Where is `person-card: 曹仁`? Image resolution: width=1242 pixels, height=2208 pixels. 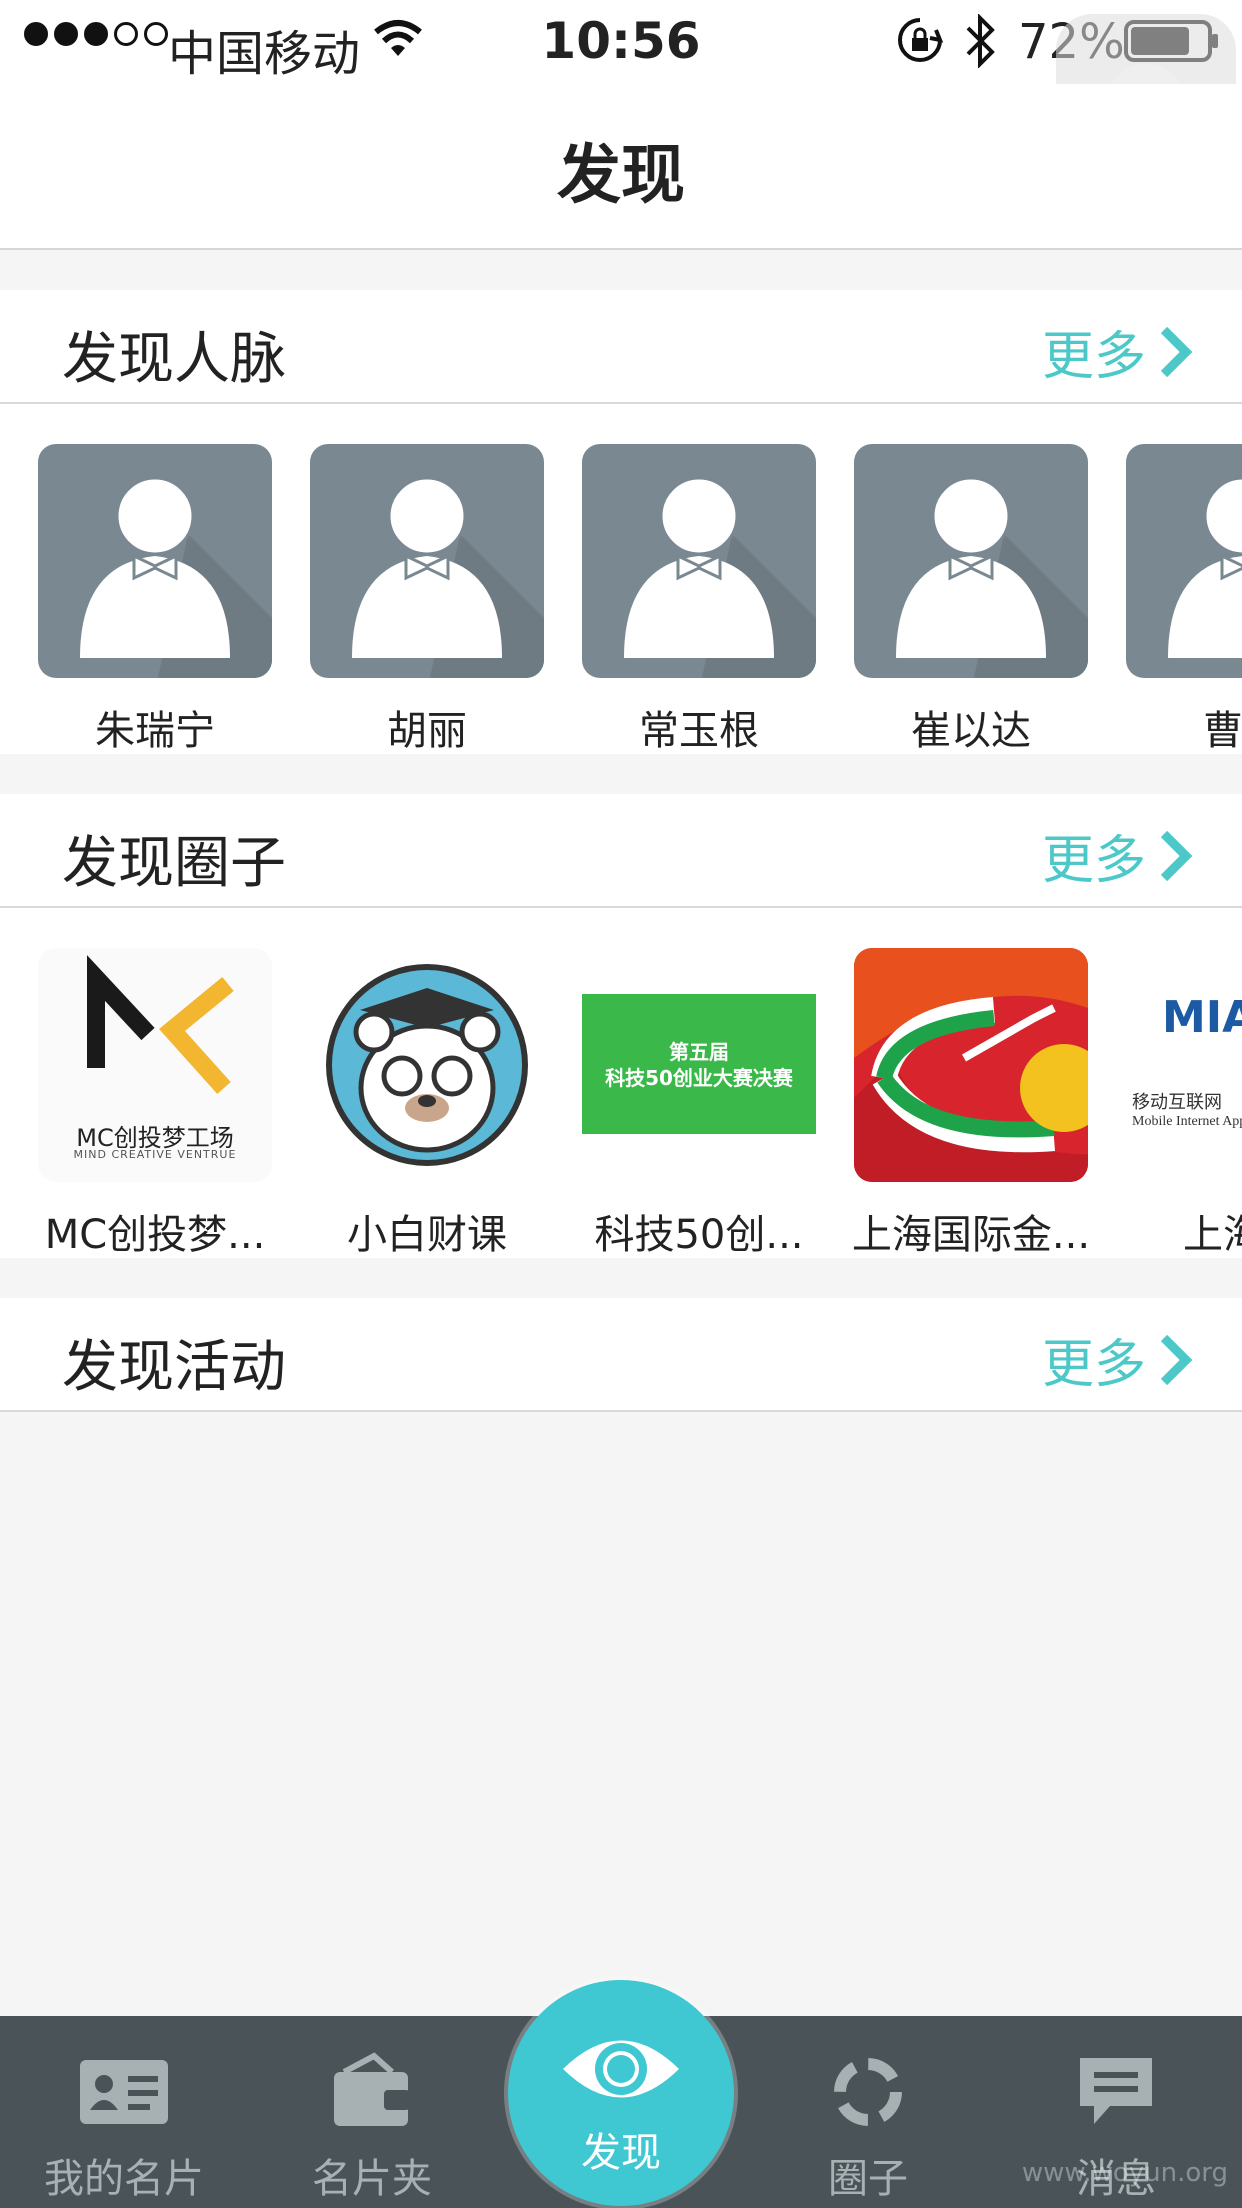
person-card: 曹仁 is located at coordinates (1184, 599).